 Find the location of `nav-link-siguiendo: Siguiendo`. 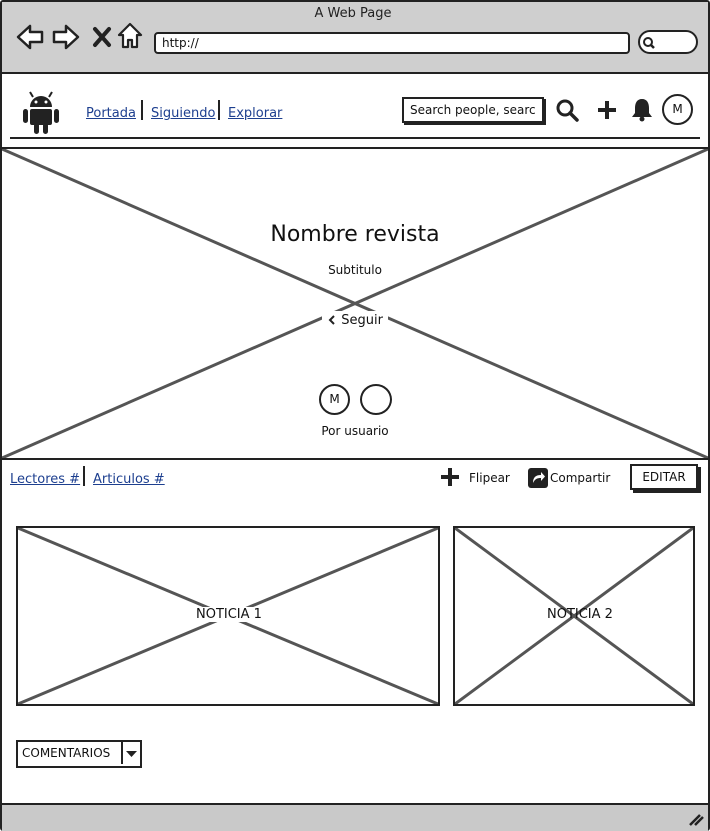

nav-link-siguiendo: Siguiendo is located at coordinates (183, 111).